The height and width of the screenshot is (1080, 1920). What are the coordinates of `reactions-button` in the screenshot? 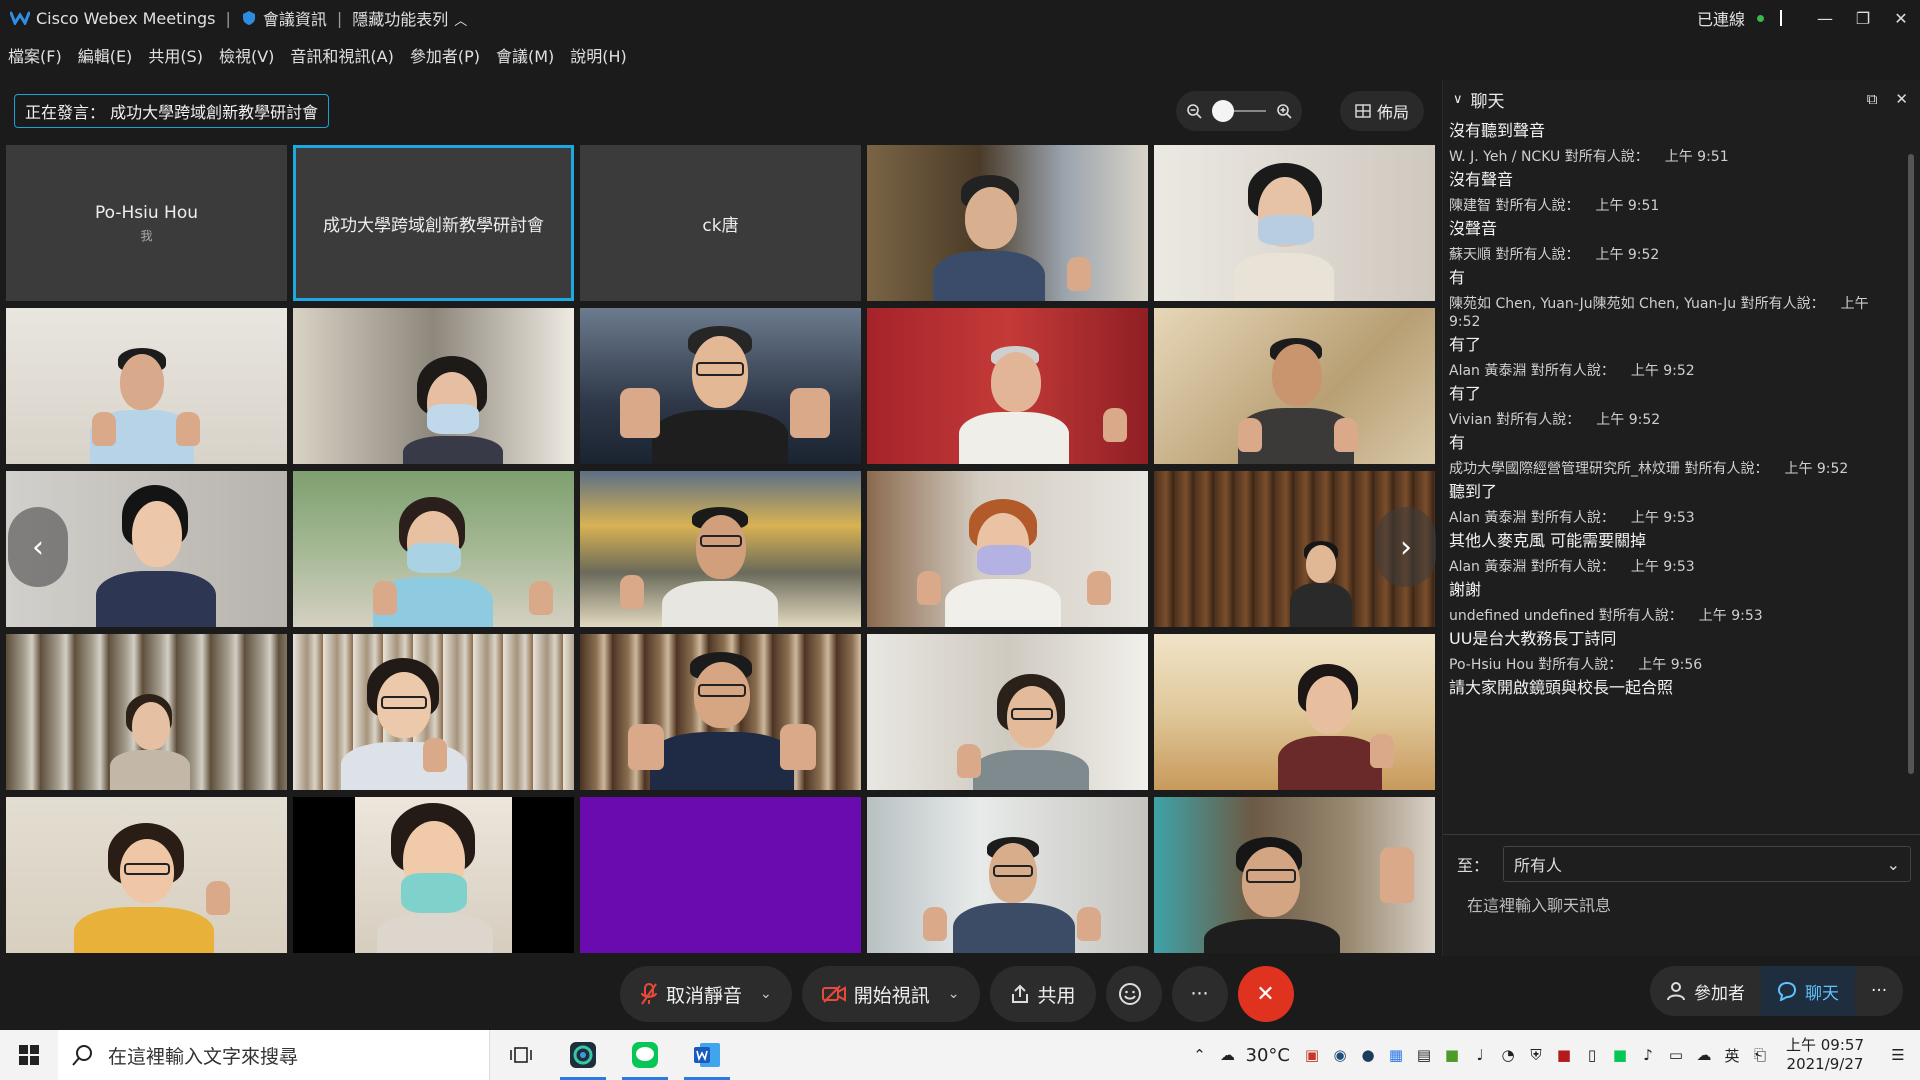 It's located at (1133, 994).